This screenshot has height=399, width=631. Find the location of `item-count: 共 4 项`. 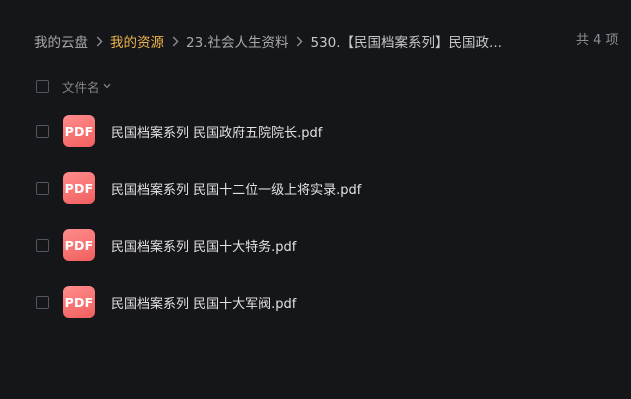

item-count: 共 4 项 is located at coordinates (597, 40).